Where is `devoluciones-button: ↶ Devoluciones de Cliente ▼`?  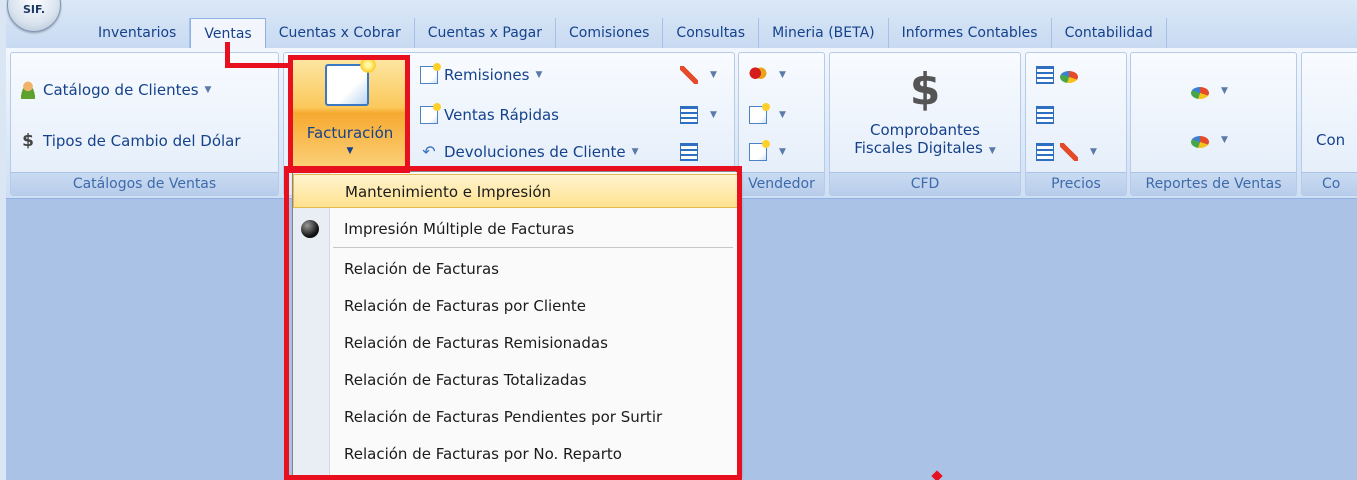
devoluciones-button: ↶ Devoluciones de Cliente ▼ is located at coordinates (529, 152).